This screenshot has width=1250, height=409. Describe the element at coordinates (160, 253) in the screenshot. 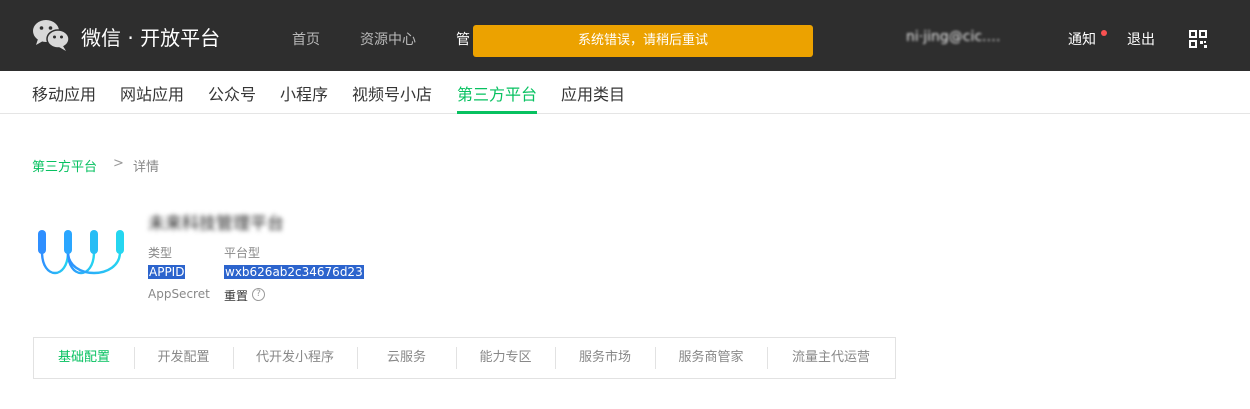

I see `type-label: 类型` at that location.